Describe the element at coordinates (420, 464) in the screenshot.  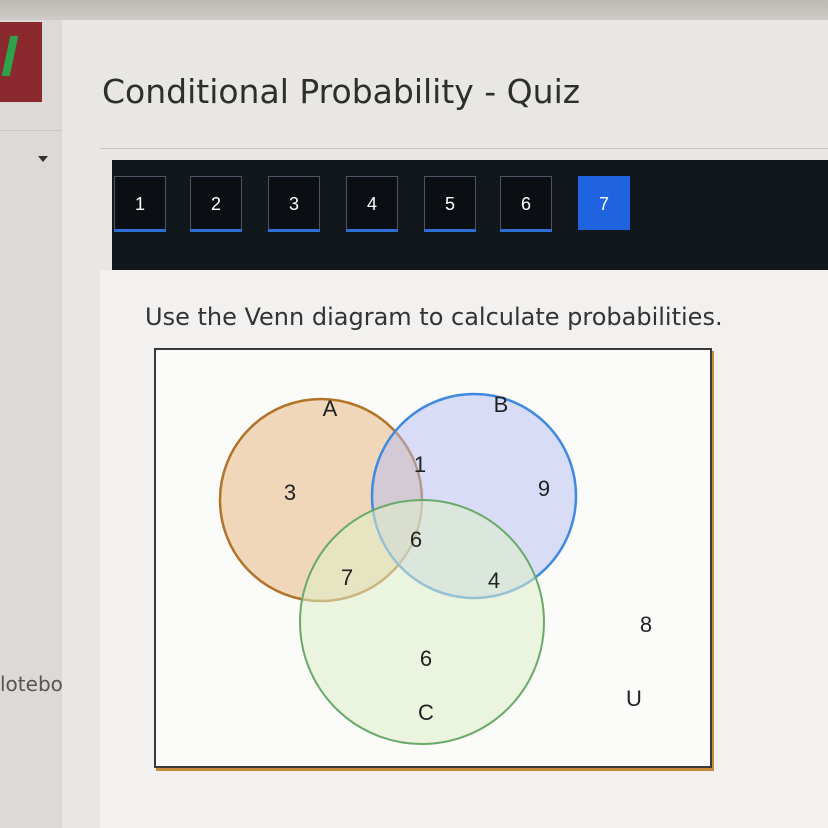
I see `venn-region-a-b: 1` at that location.